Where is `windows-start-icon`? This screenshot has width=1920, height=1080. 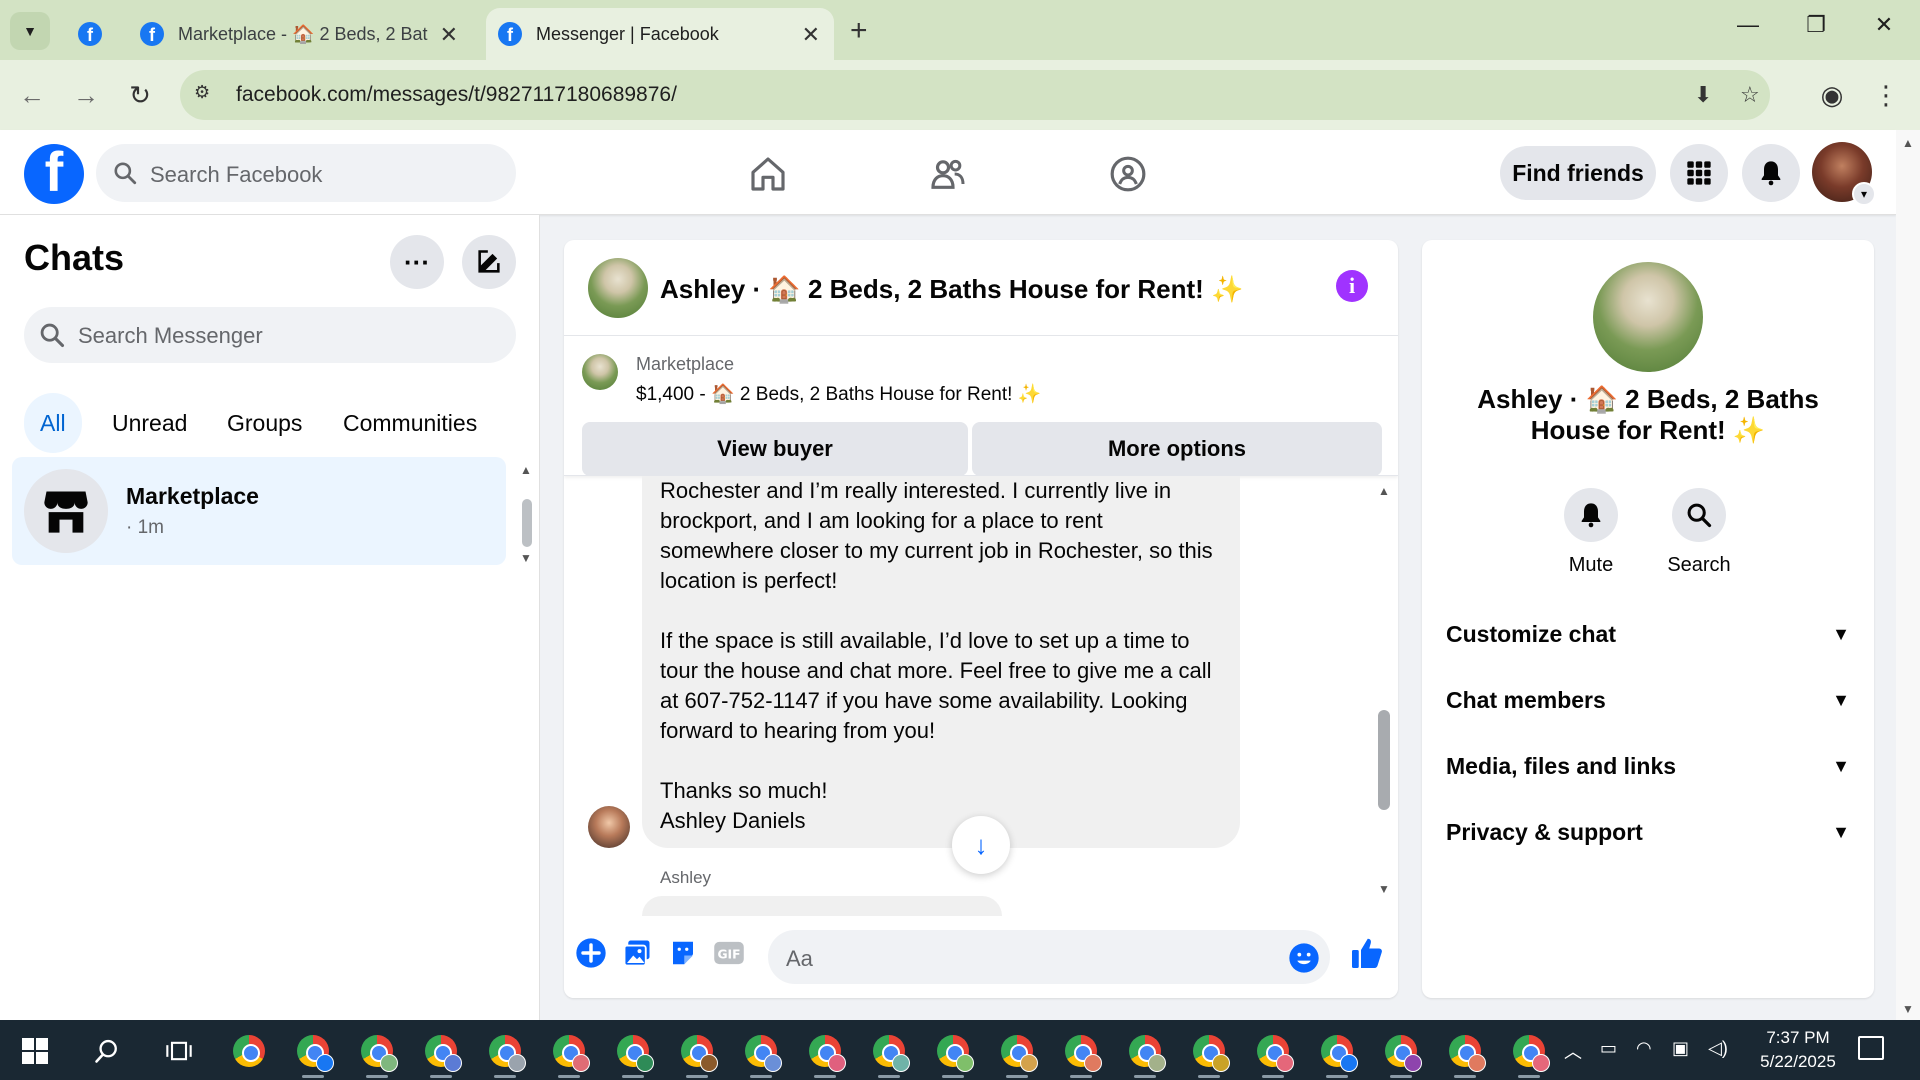
windows-start-icon is located at coordinates (35, 1051).